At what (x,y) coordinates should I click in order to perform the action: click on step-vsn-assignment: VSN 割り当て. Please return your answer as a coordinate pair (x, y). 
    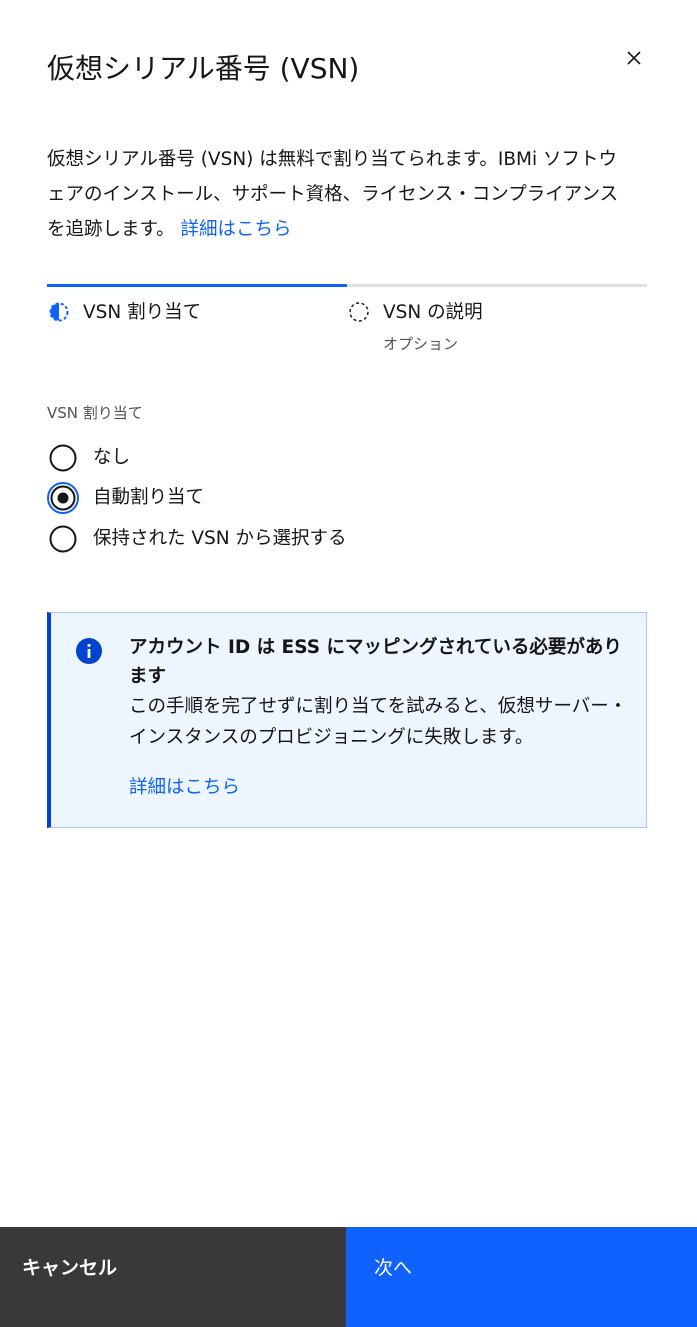
    Looking at the image, I should click on (124, 313).